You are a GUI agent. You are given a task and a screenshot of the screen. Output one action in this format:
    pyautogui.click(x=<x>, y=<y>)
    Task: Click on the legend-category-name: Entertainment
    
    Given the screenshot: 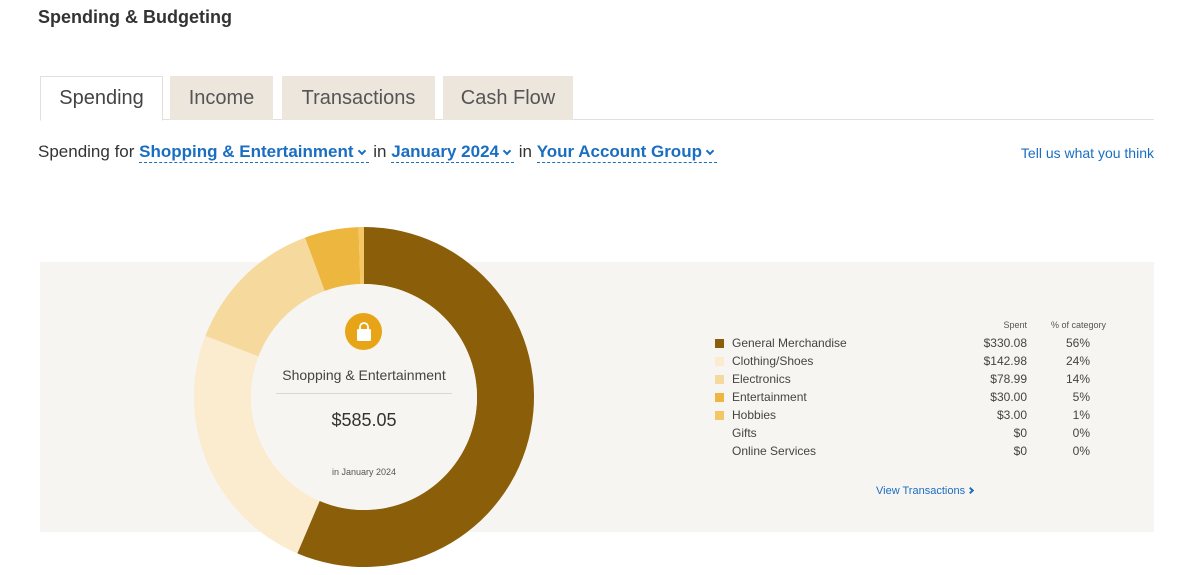 What is the action you would take?
    pyautogui.click(x=769, y=397)
    